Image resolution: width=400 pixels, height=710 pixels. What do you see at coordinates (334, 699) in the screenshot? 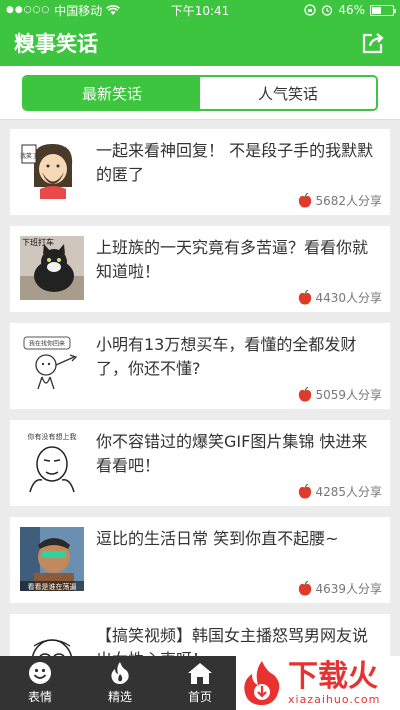
I see `watermark-url: xiazaihuo.com` at bounding box center [334, 699].